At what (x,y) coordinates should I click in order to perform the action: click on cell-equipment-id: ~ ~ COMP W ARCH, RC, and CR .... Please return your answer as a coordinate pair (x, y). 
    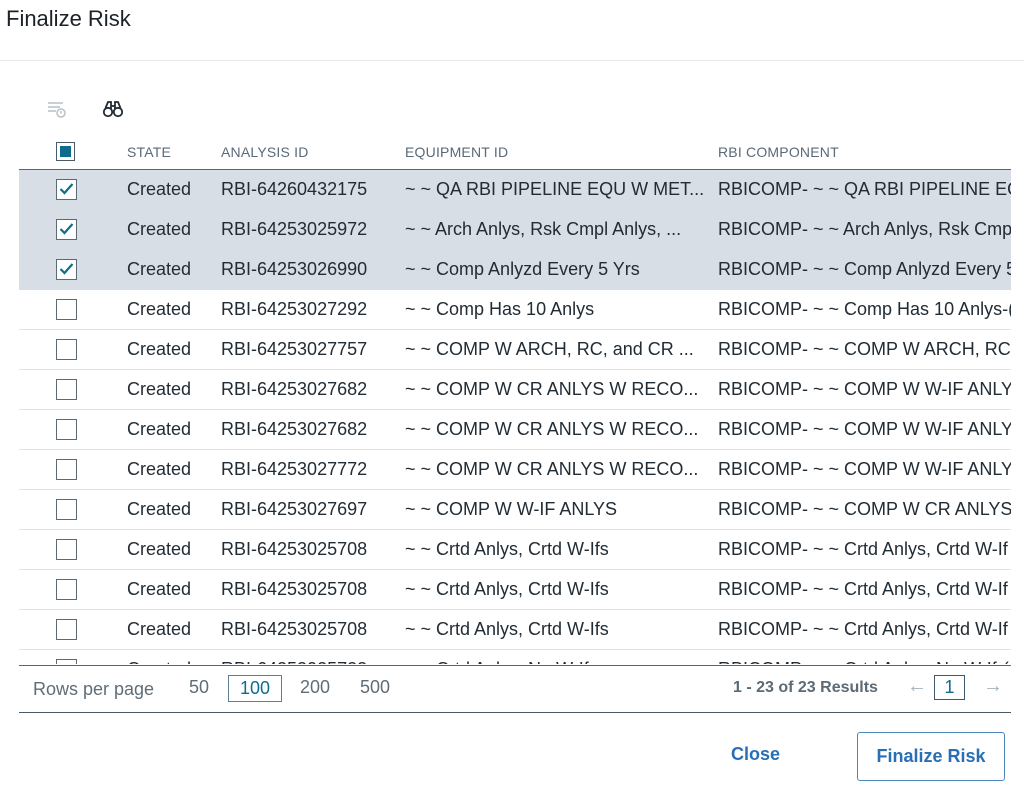
    Looking at the image, I should click on (549, 349).